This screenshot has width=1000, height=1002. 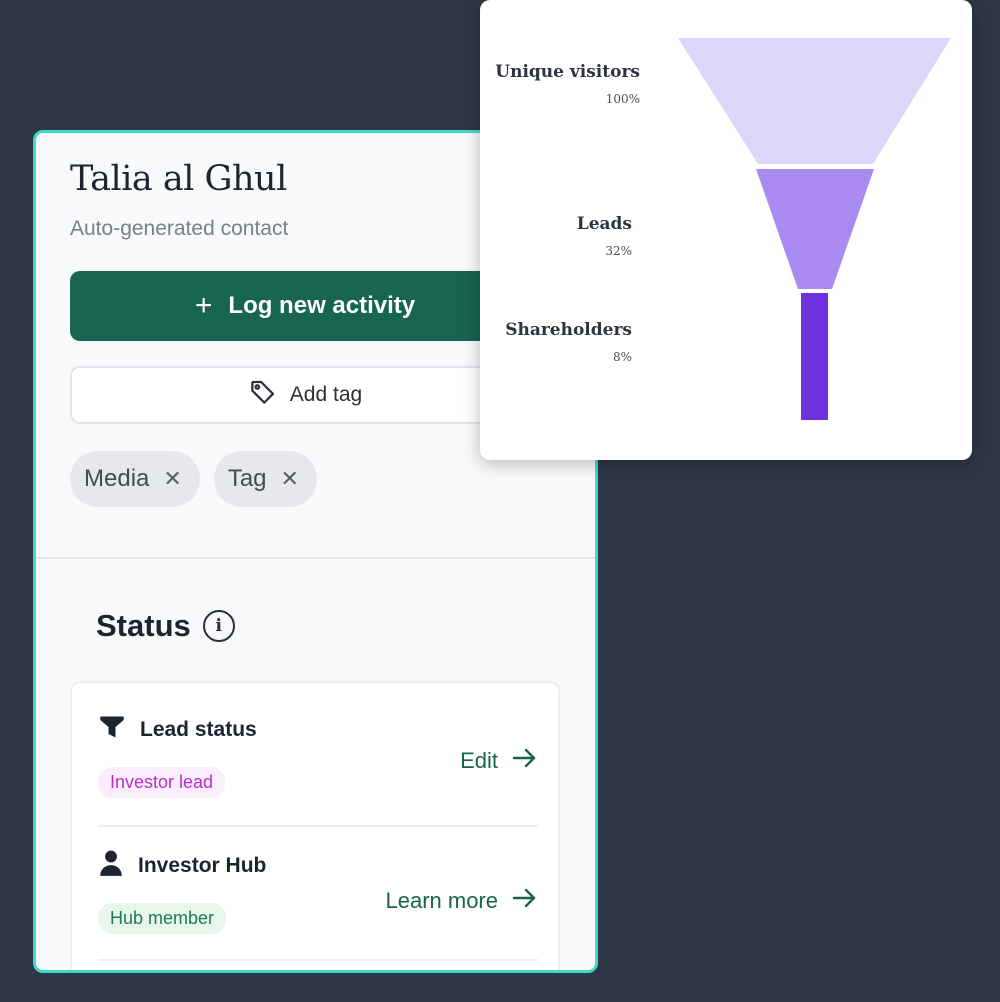 What do you see at coordinates (117, 478) in the screenshot?
I see `tag-chip-label: Media` at bounding box center [117, 478].